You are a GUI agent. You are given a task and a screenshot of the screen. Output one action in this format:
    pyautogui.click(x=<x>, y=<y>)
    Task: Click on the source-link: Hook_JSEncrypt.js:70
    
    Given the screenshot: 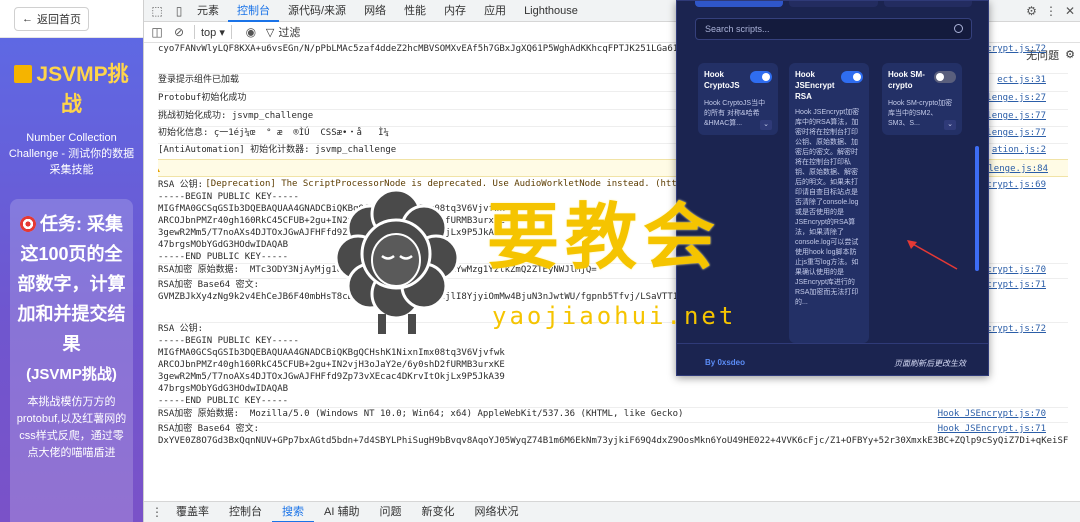 What is the action you would take?
    pyautogui.click(x=992, y=414)
    